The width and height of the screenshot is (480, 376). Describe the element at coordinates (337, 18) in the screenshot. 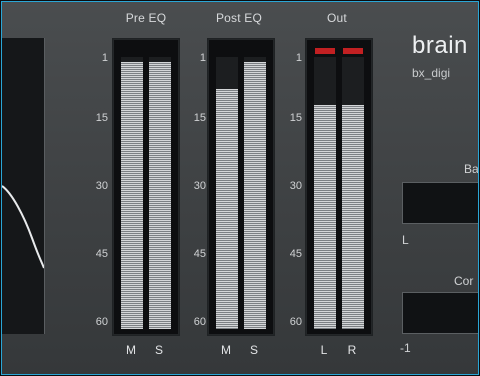

I see `out-label: Out` at that location.